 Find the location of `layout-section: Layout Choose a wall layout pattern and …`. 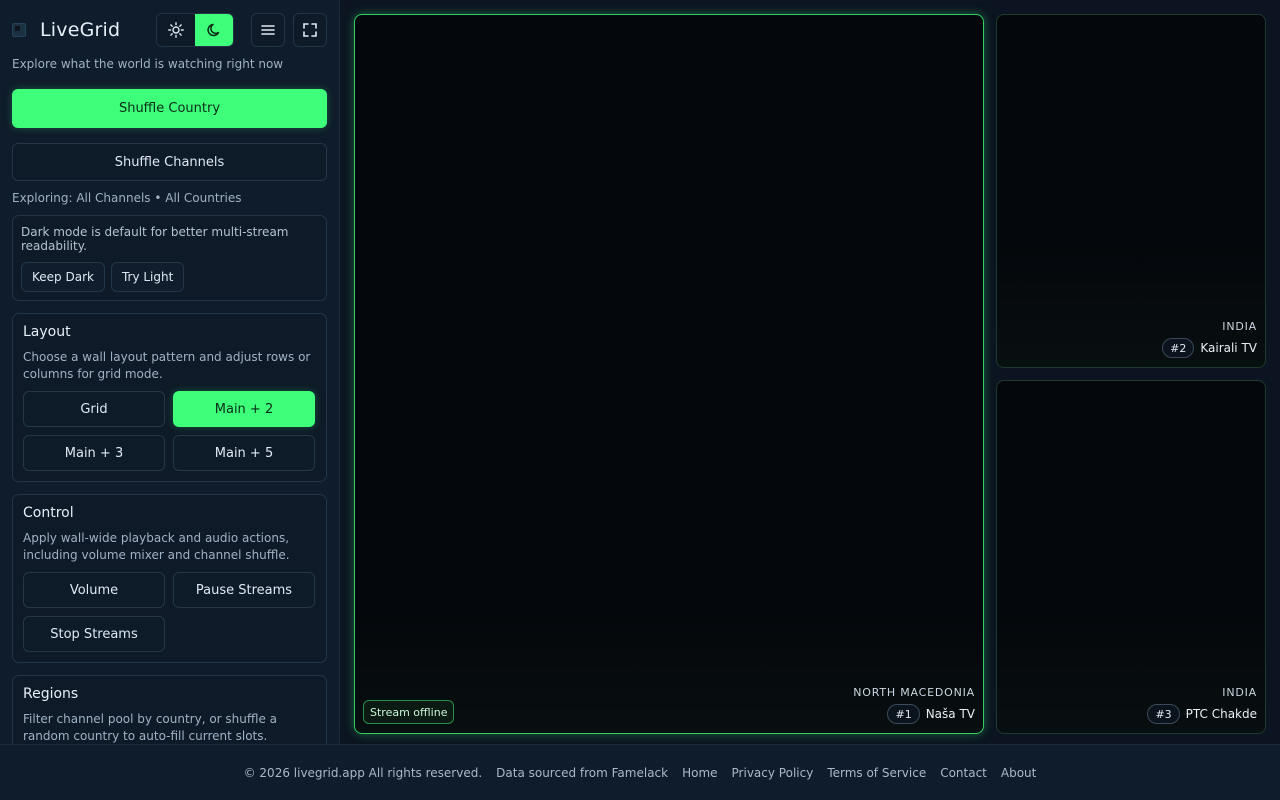

layout-section: Layout Choose a wall layout pattern and … is located at coordinates (169, 397).